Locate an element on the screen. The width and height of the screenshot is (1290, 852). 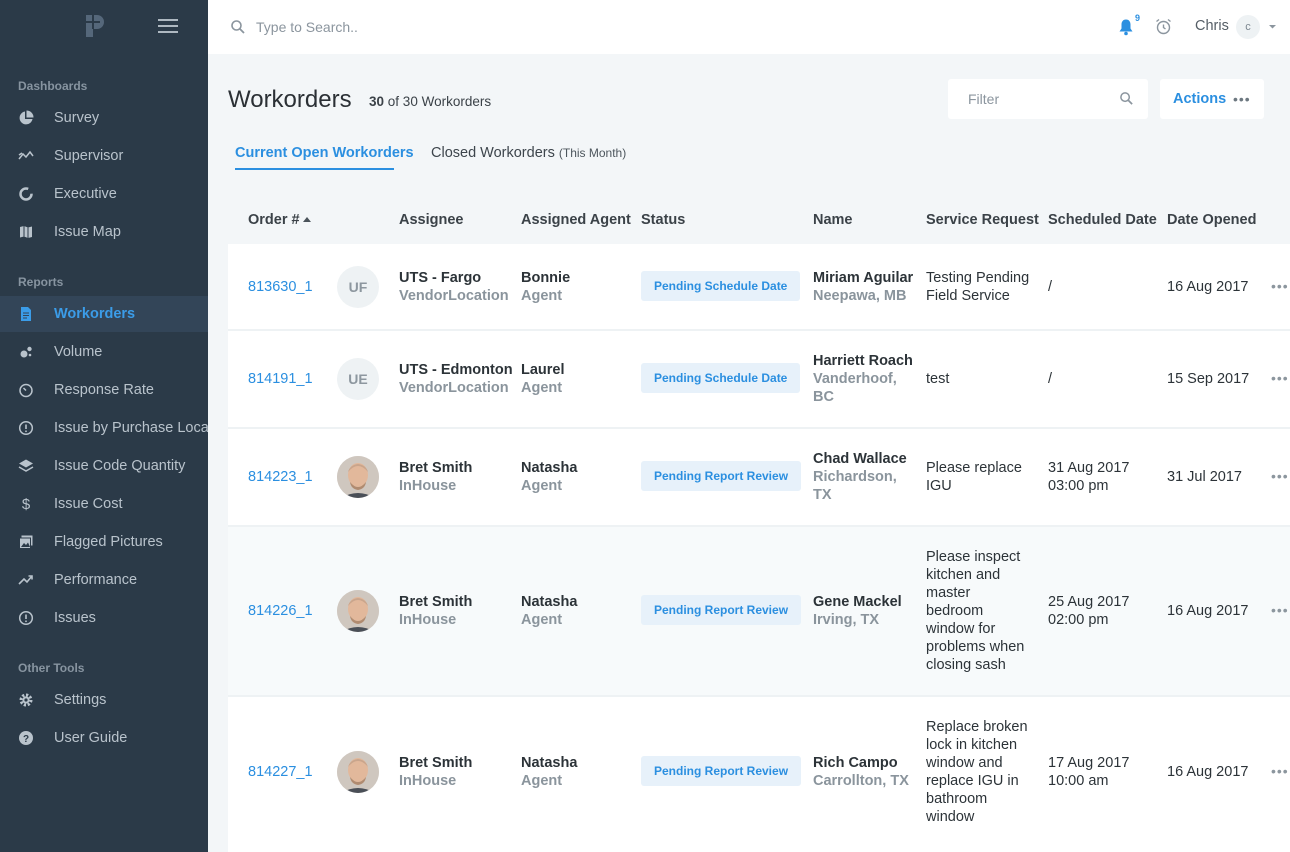
column-header-status: Status is located at coordinates (663, 220).